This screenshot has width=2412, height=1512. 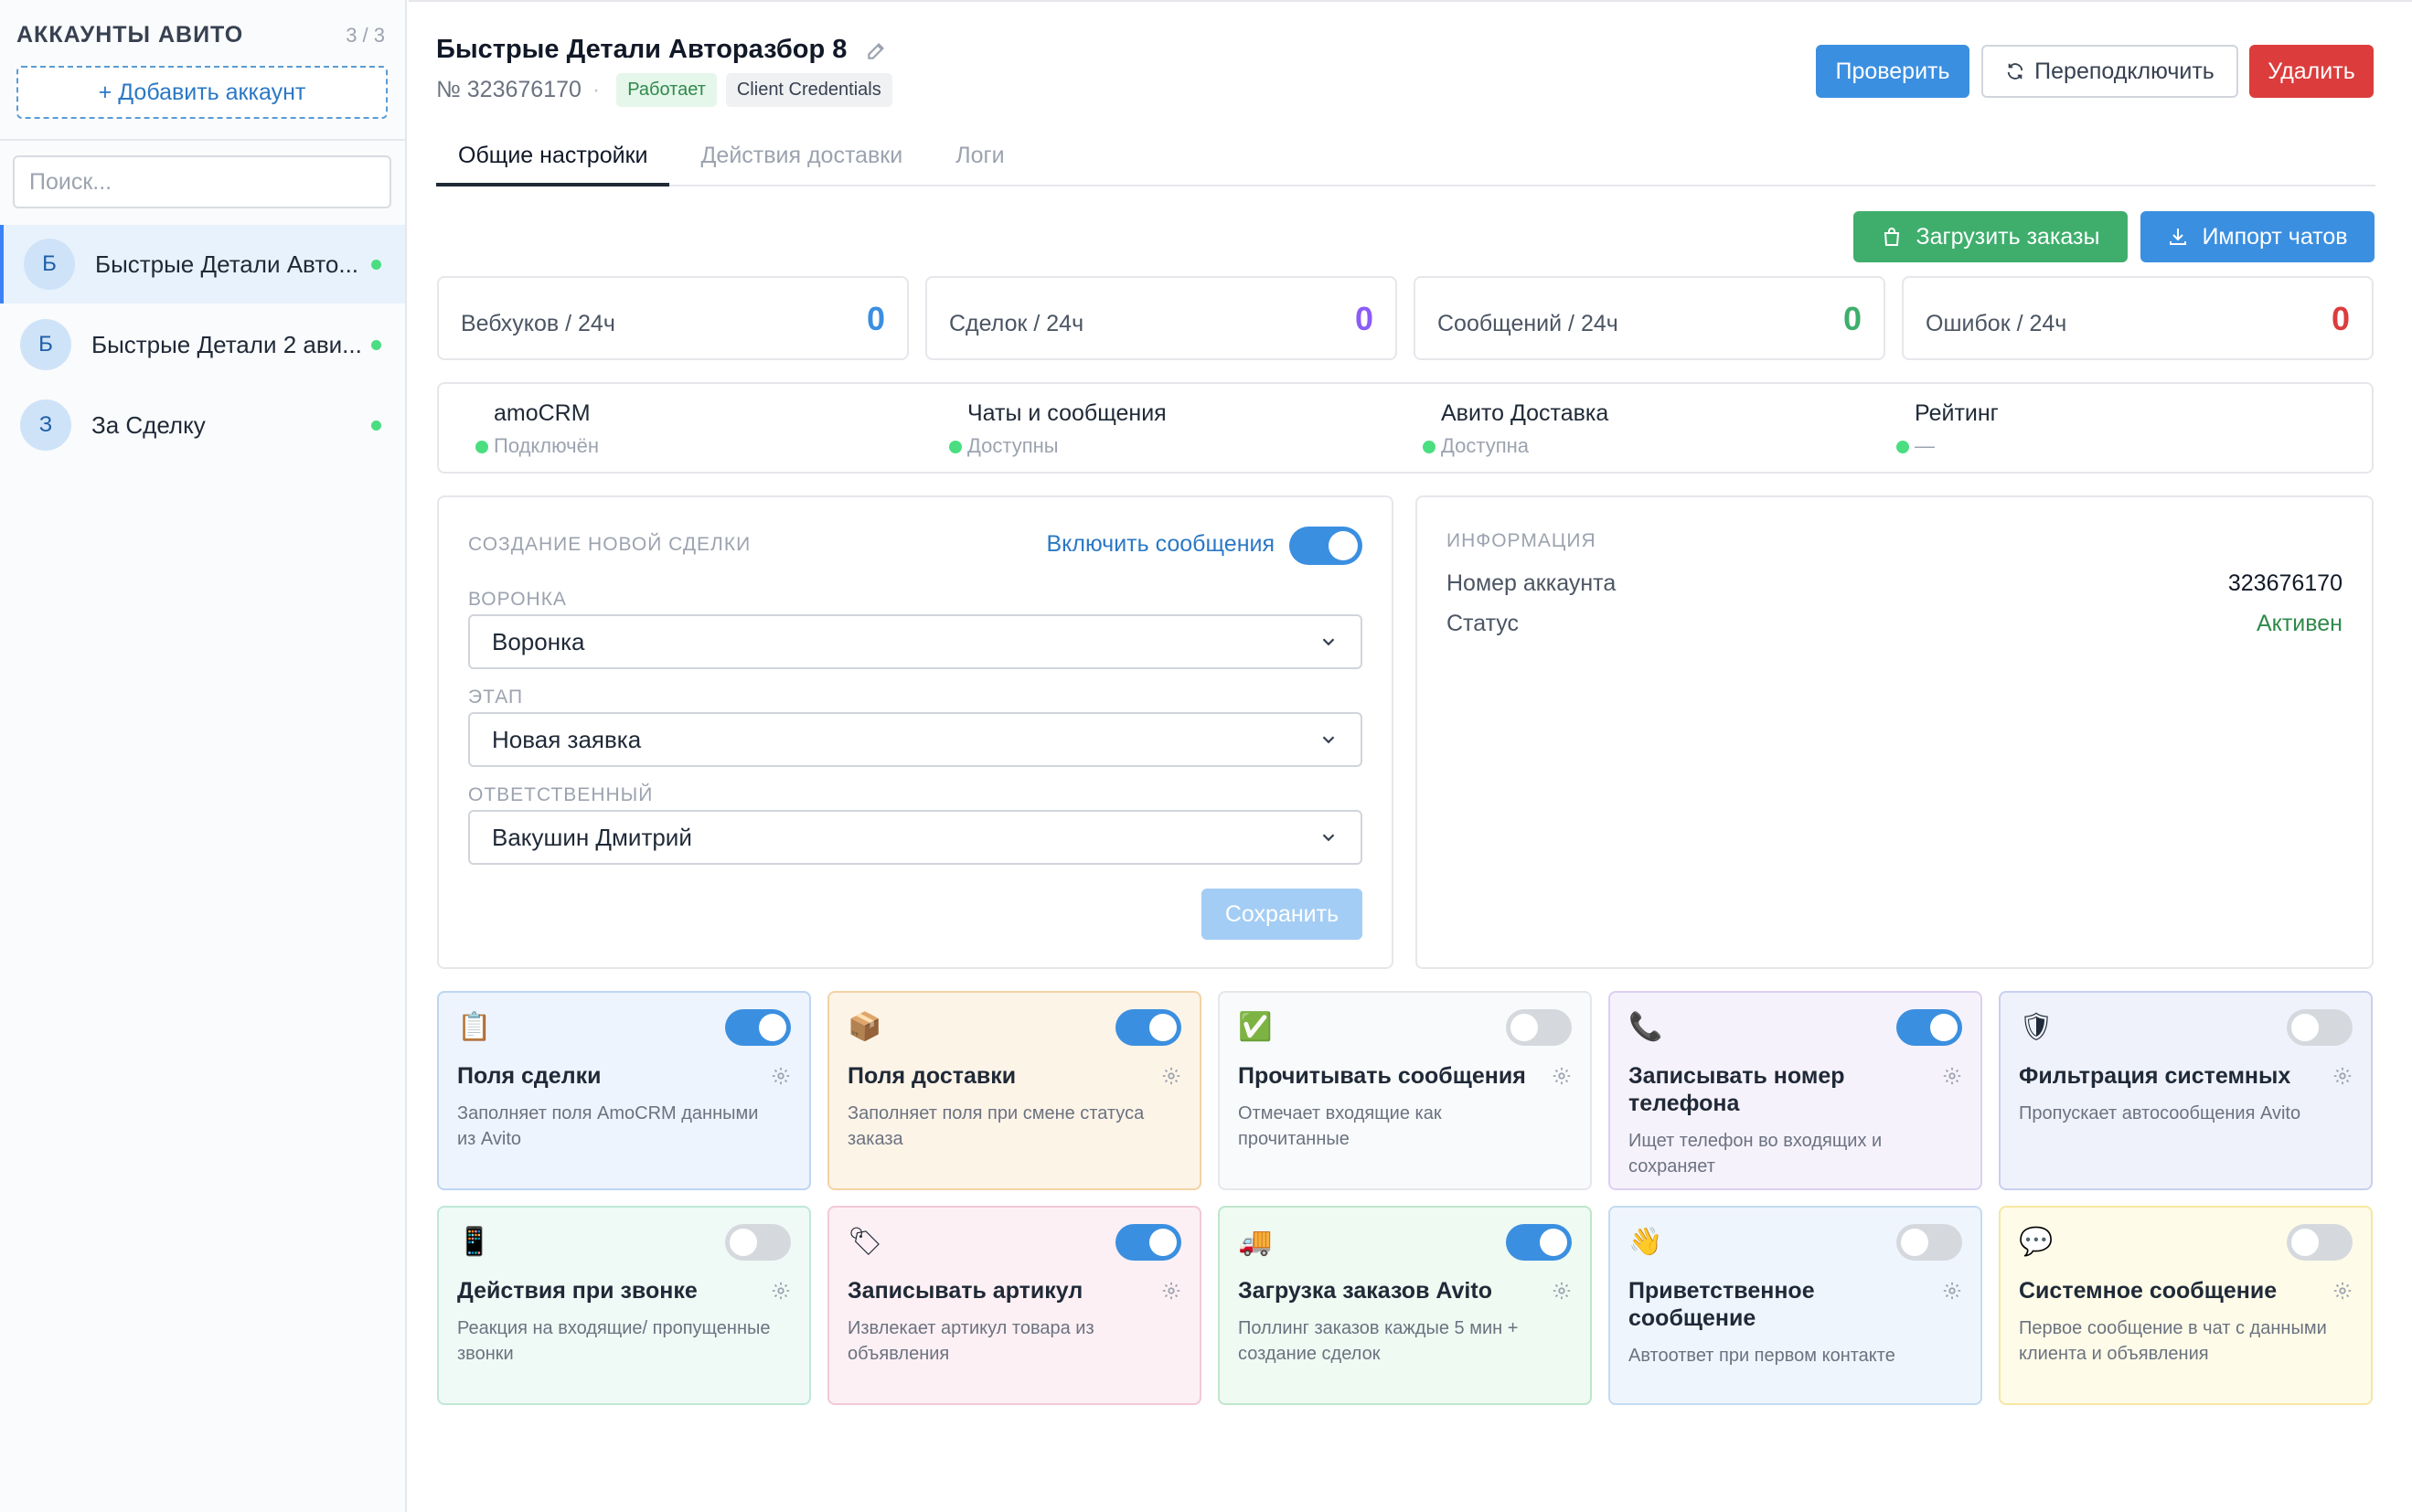 I want to click on check-mark-icon: ✅, so click(x=1255, y=1027).